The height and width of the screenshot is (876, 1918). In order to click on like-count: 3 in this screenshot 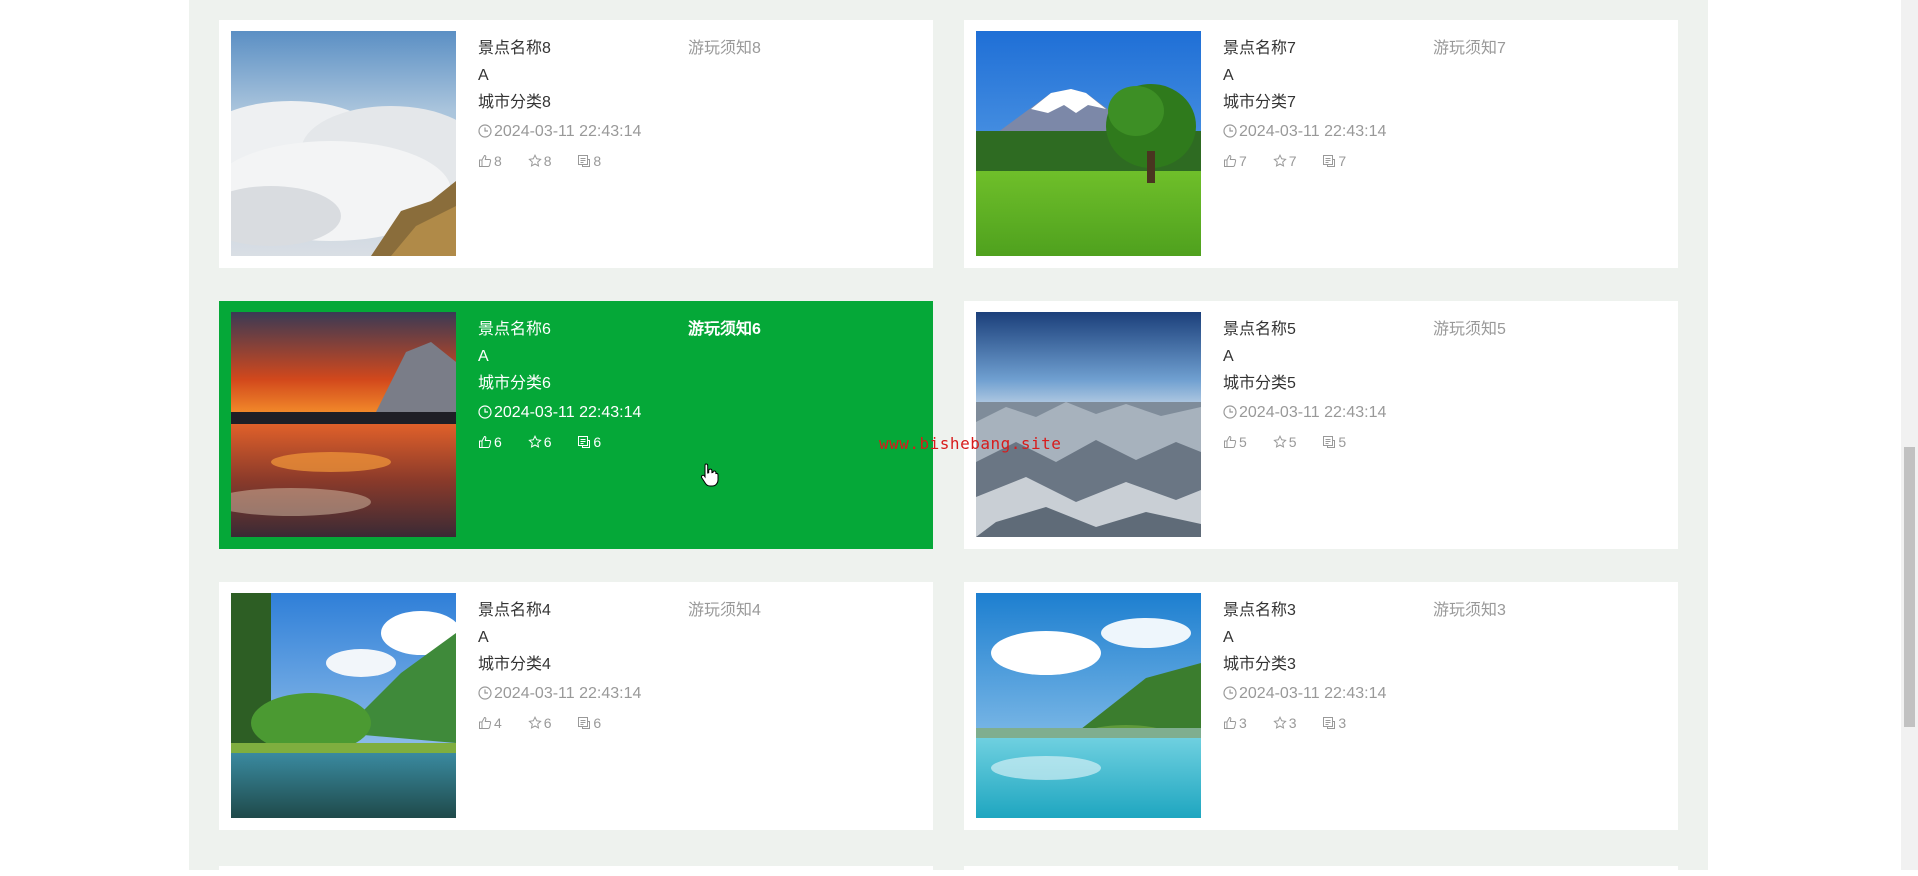, I will do `click(1243, 723)`.